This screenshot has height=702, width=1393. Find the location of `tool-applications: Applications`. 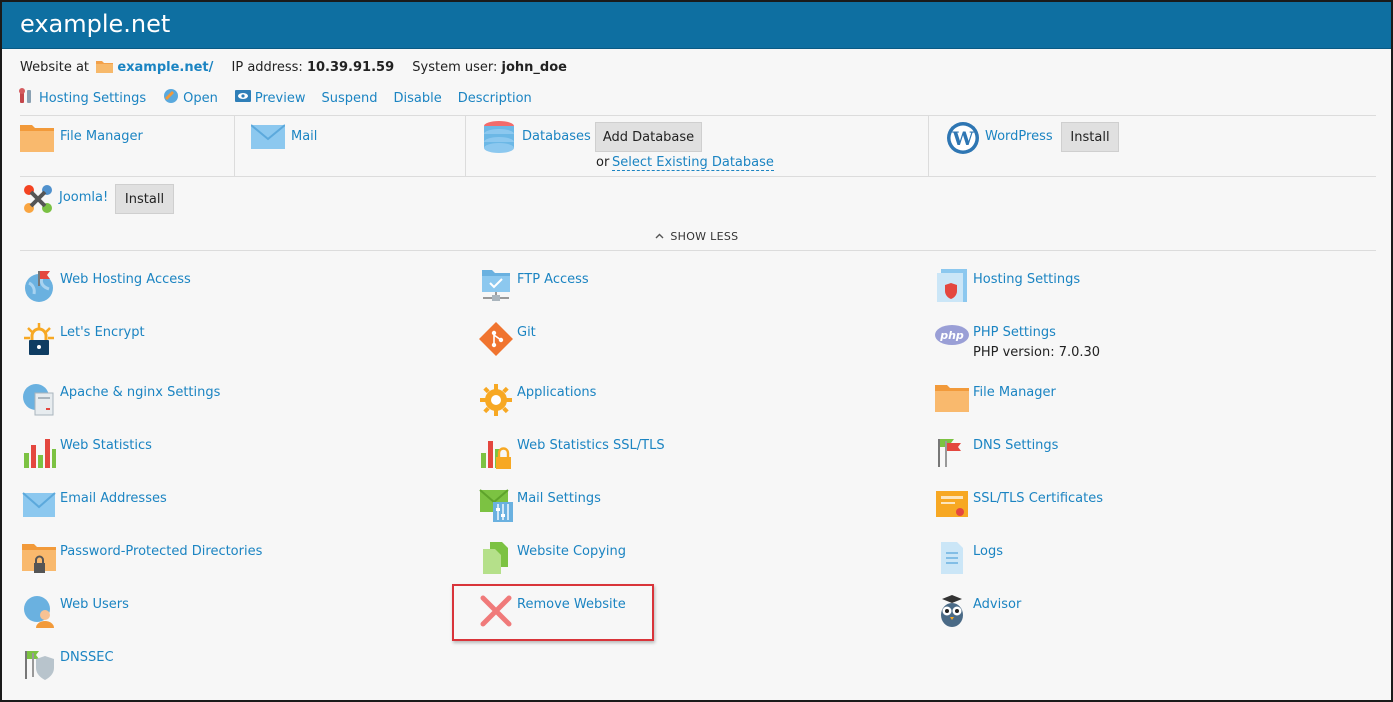

tool-applications: Applications is located at coordinates (537, 399).